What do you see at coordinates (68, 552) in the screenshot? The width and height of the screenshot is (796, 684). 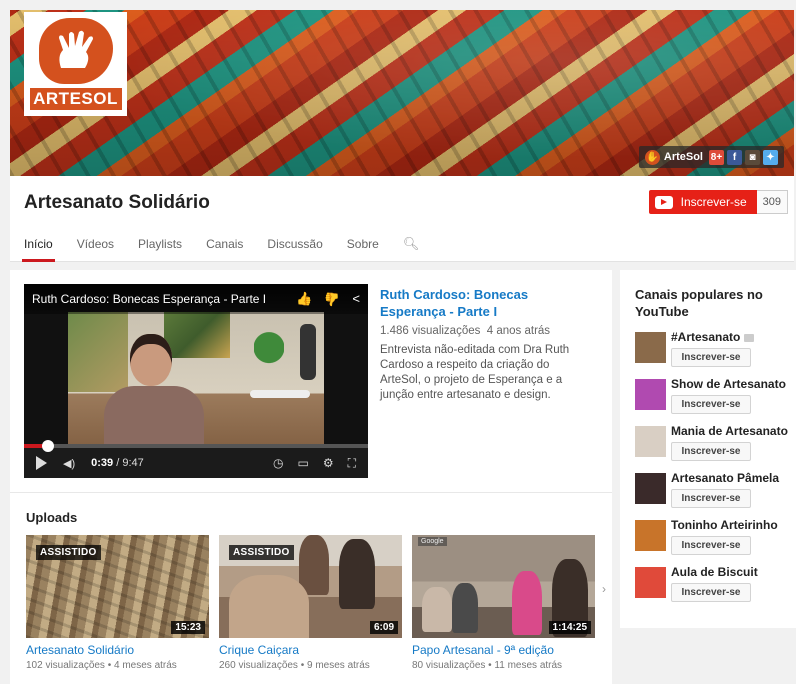 I see `watched-badge: ASSISTIDO` at bounding box center [68, 552].